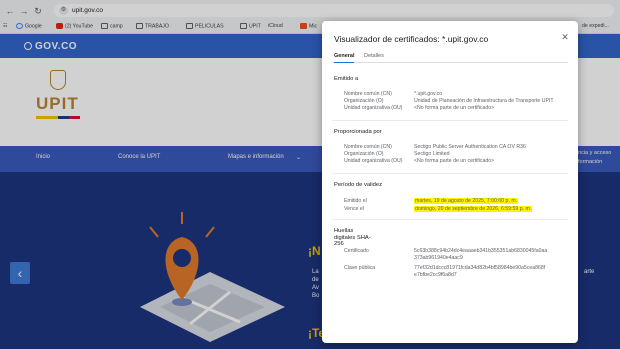 This screenshot has height=349, width=620. Describe the element at coordinates (344, 58) in the screenshot. I see `tab-general: General` at that location.